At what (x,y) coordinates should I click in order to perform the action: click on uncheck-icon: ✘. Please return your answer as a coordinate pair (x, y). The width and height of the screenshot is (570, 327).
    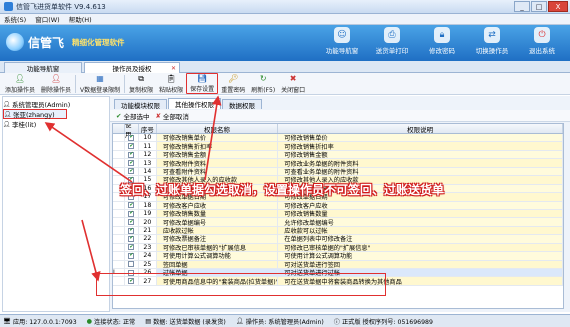
    Looking at the image, I should click on (158, 115).